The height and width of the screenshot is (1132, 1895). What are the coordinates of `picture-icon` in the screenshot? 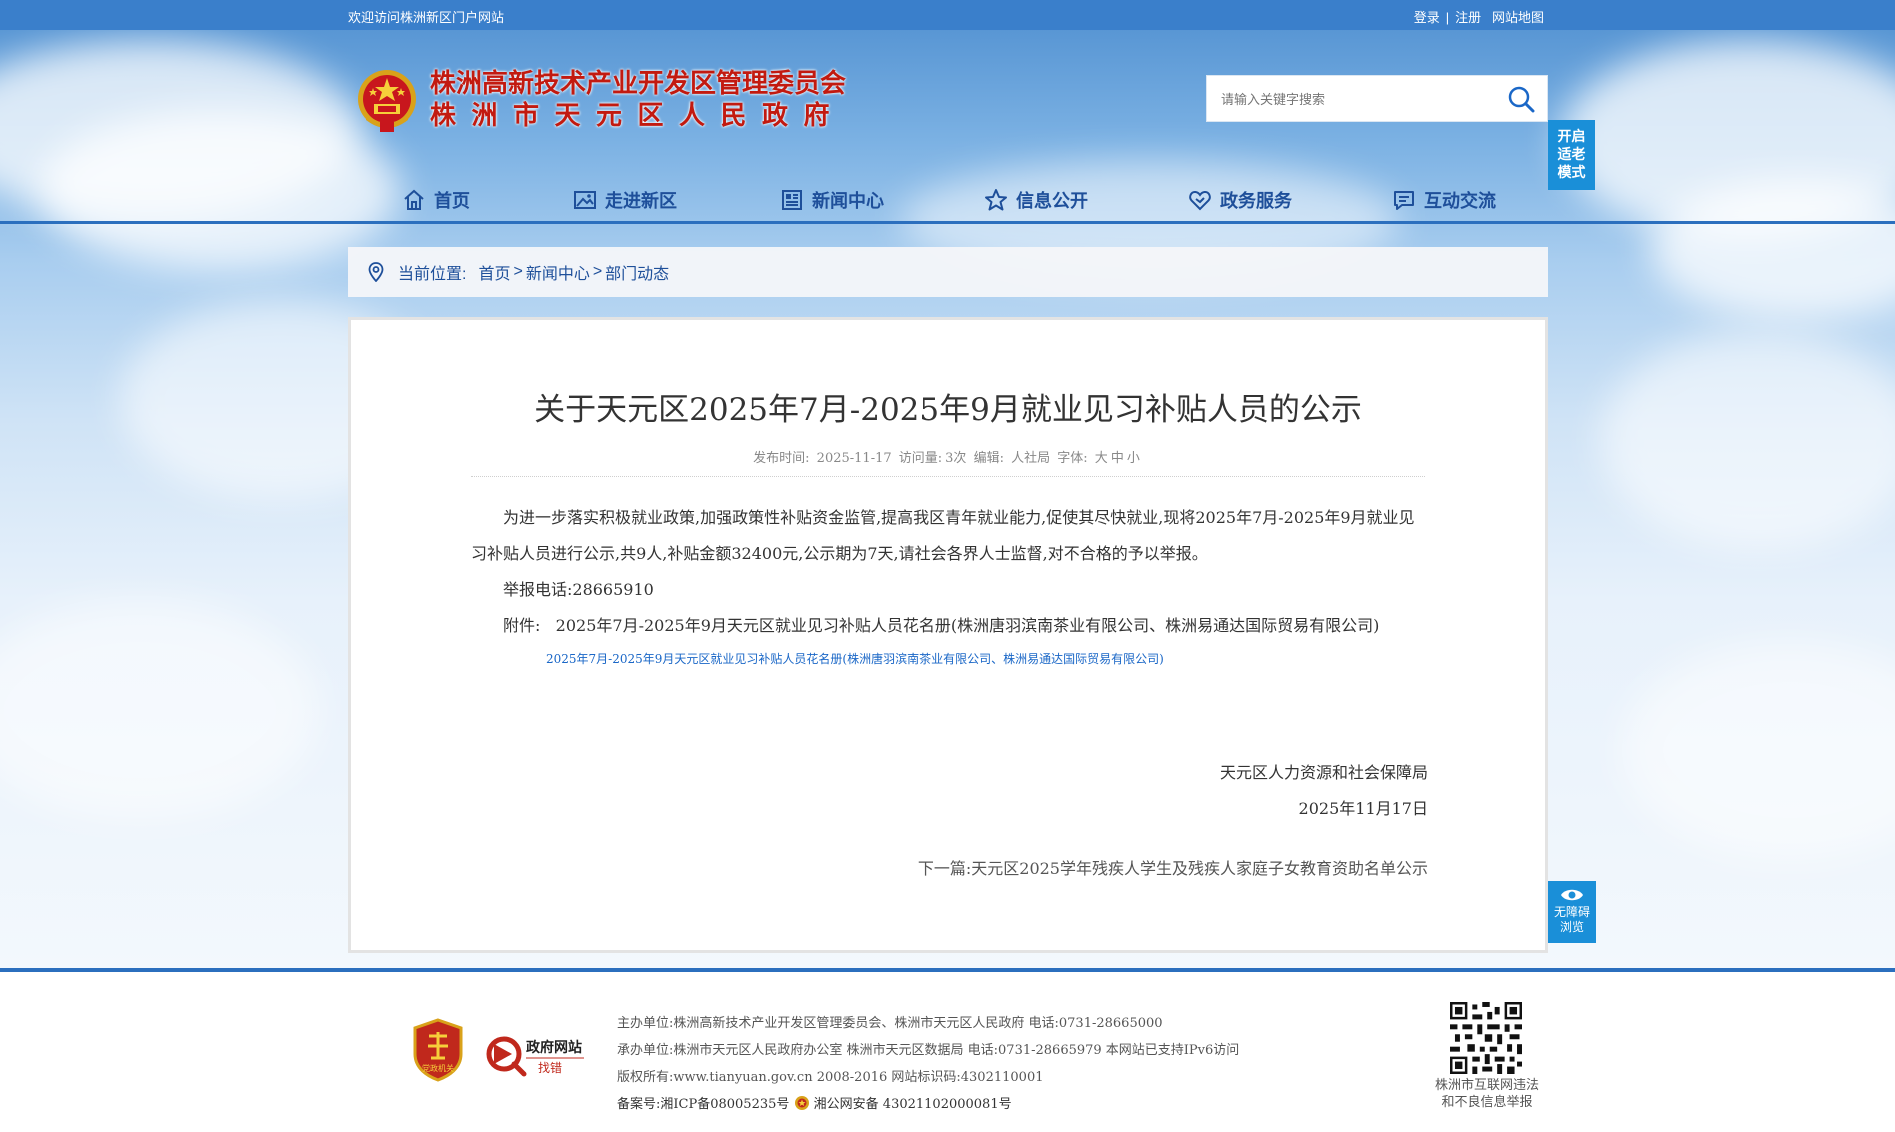 It's located at (585, 200).